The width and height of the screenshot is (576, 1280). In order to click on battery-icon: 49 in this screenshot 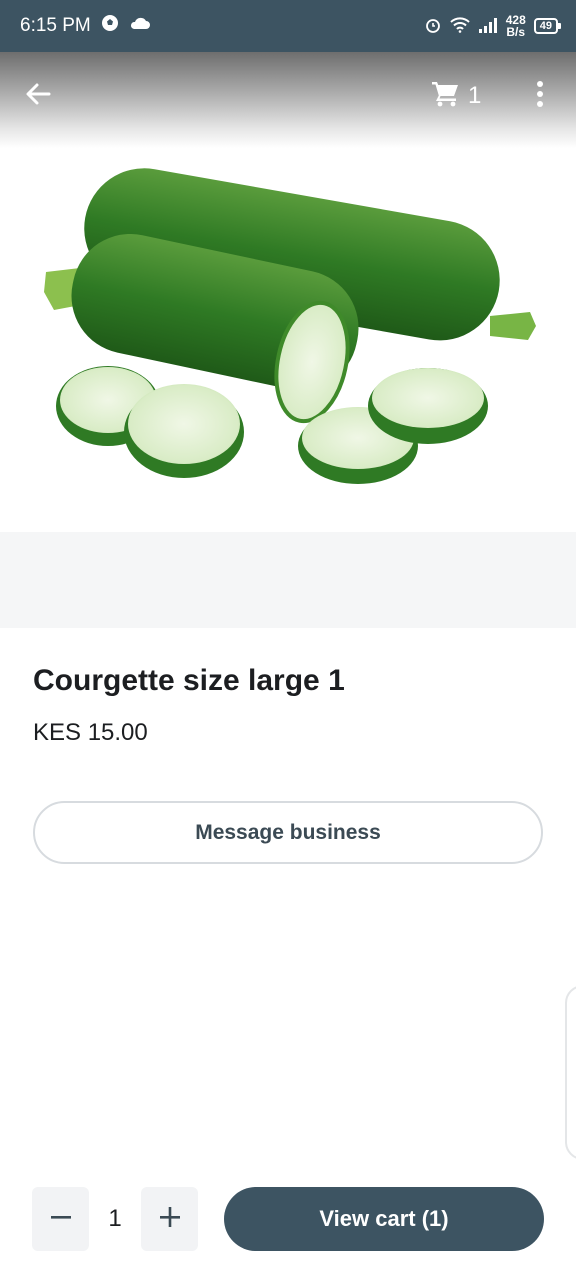, I will do `click(547, 26)`.